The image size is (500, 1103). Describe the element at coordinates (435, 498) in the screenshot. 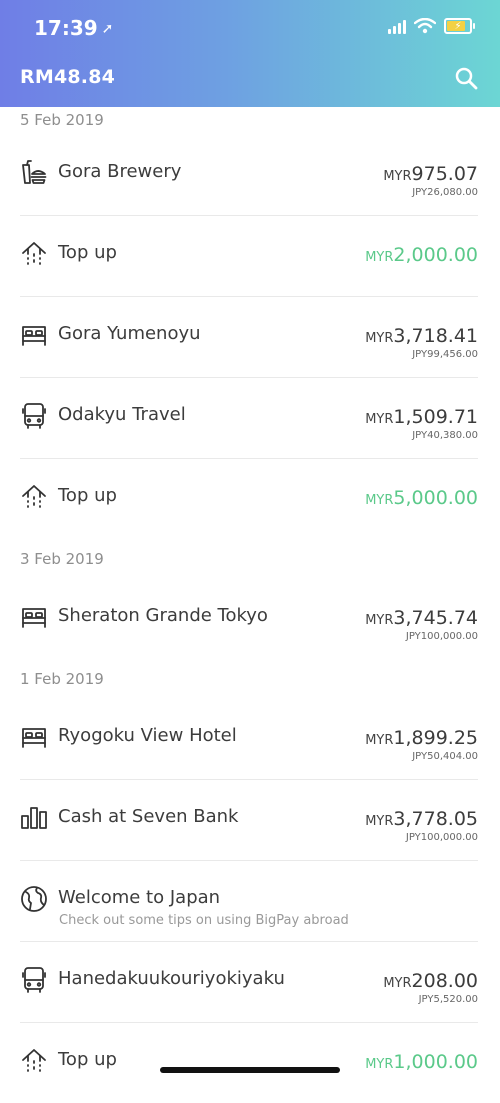

I see `amount-value: 5,000.00` at that location.